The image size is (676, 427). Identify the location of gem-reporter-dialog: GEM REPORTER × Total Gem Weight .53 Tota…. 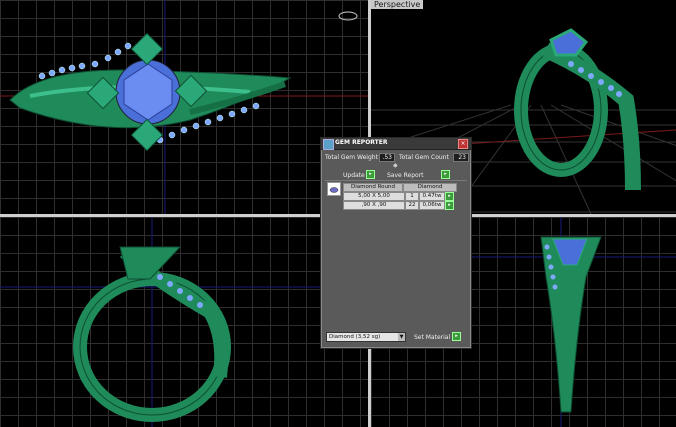
(396, 243).